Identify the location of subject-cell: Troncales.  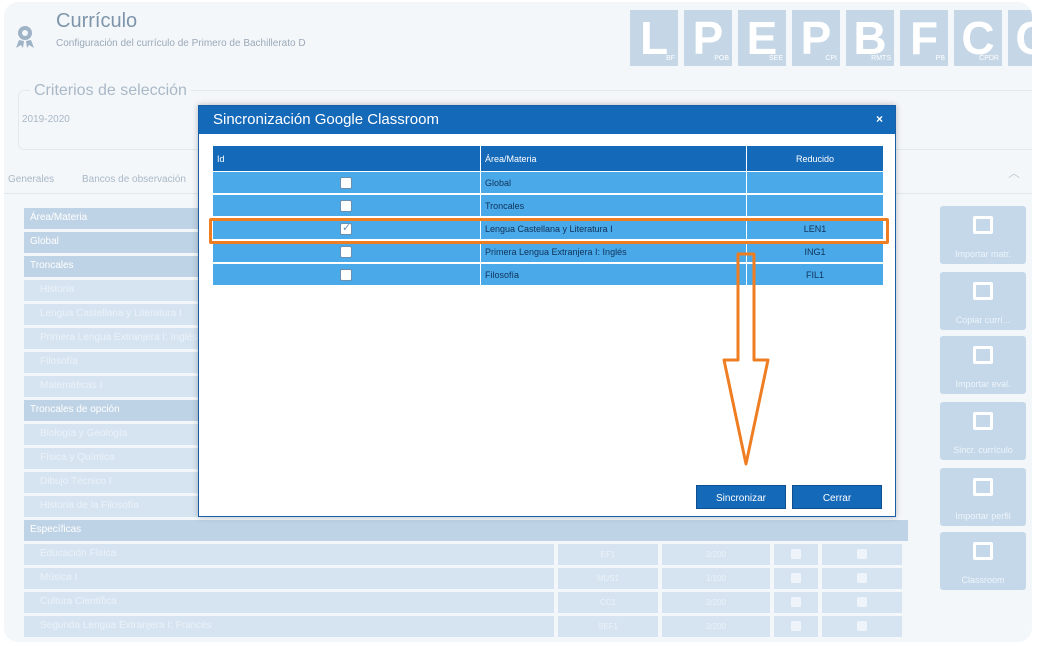
(614, 205).